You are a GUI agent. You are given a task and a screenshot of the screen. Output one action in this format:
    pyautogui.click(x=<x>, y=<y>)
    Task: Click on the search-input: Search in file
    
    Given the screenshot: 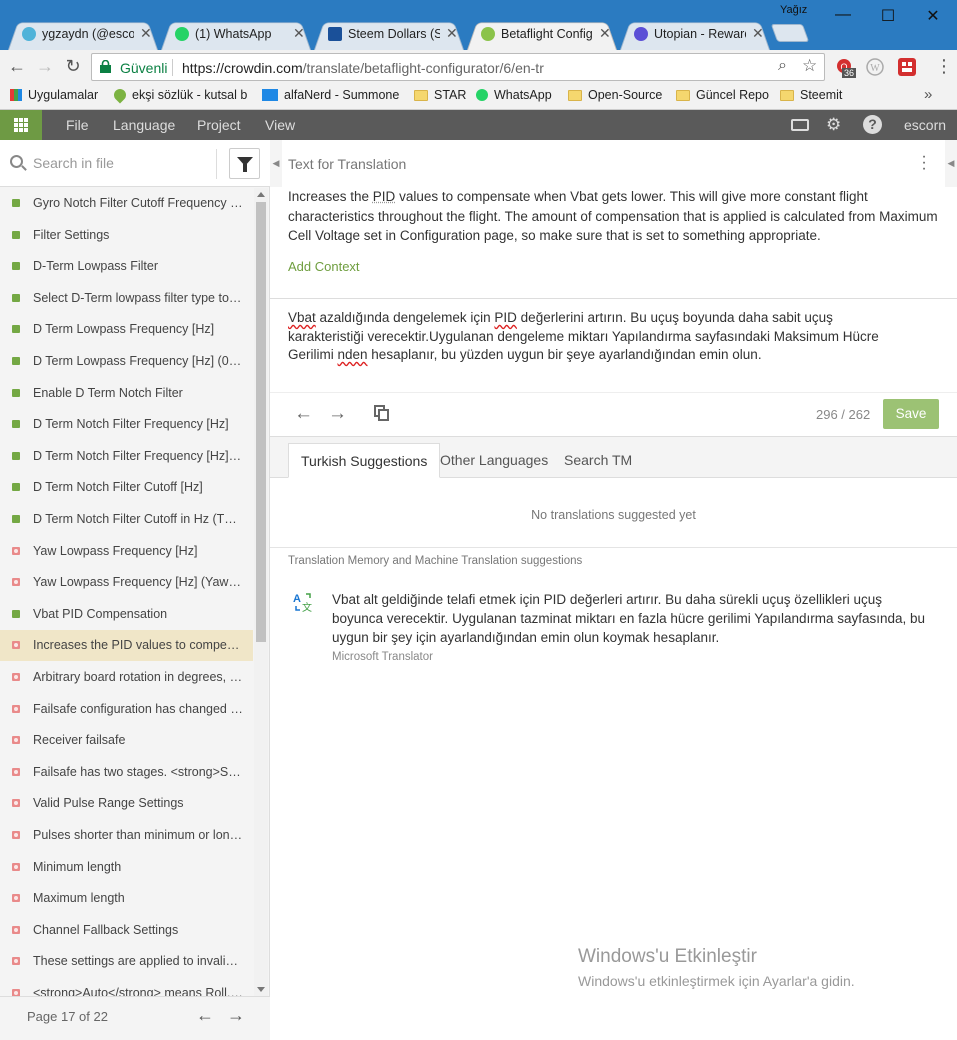 What is the action you would take?
    pyautogui.click(x=73, y=163)
    